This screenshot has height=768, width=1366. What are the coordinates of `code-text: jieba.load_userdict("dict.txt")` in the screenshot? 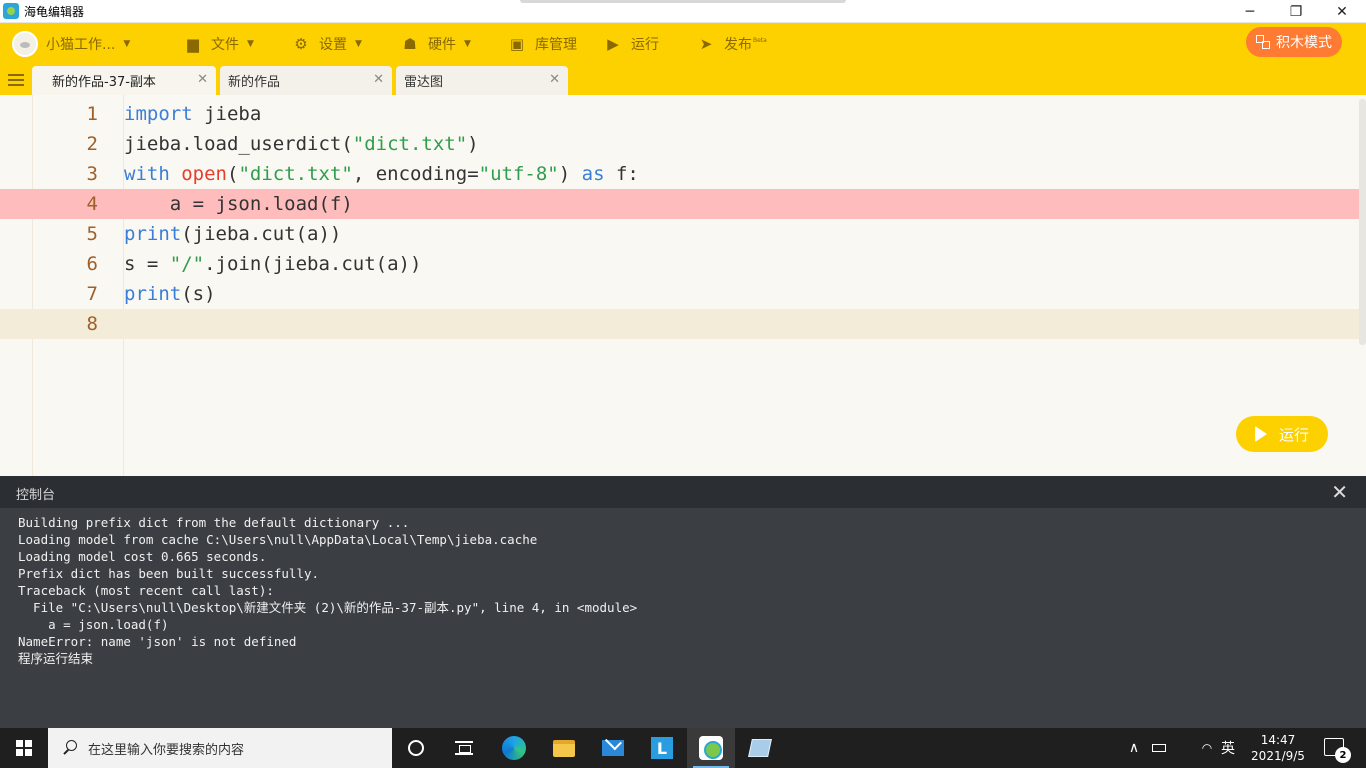 It's located at (301, 144).